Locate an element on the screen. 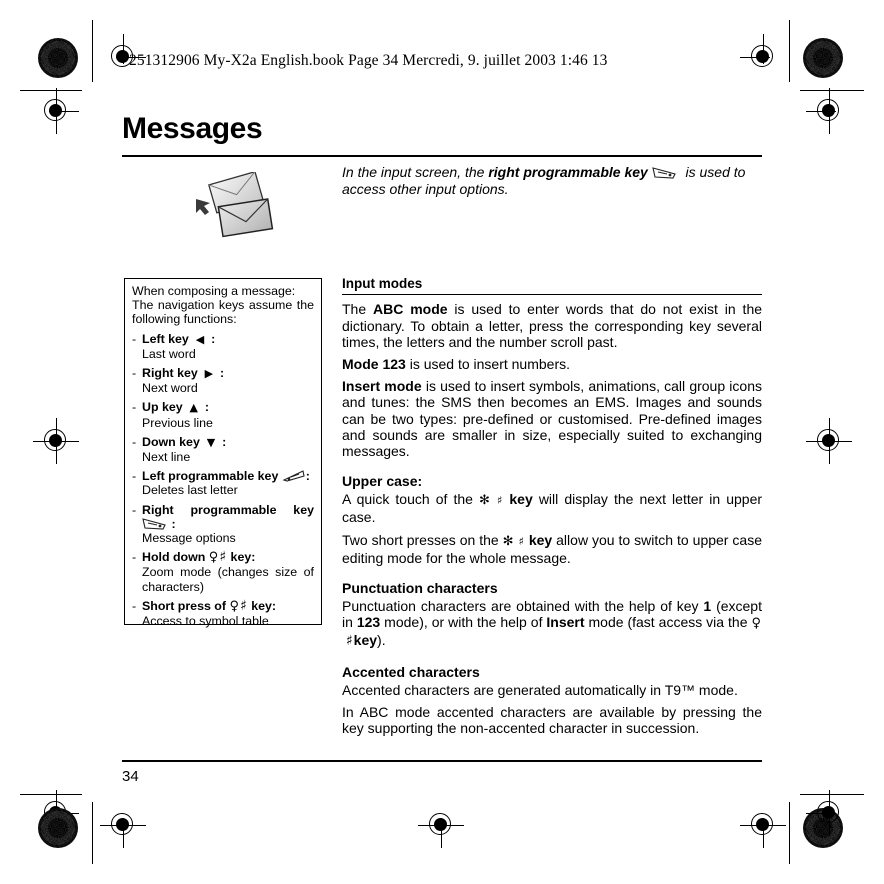 The height and width of the screenshot is (884, 884). right-softkey-icon is located at coordinates (155, 524).